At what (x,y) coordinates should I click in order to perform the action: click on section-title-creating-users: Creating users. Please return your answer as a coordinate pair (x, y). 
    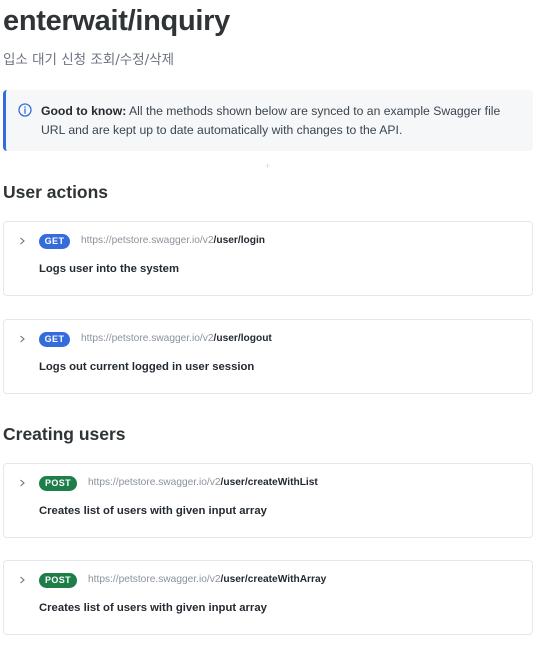
    Looking at the image, I should click on (64, 434).